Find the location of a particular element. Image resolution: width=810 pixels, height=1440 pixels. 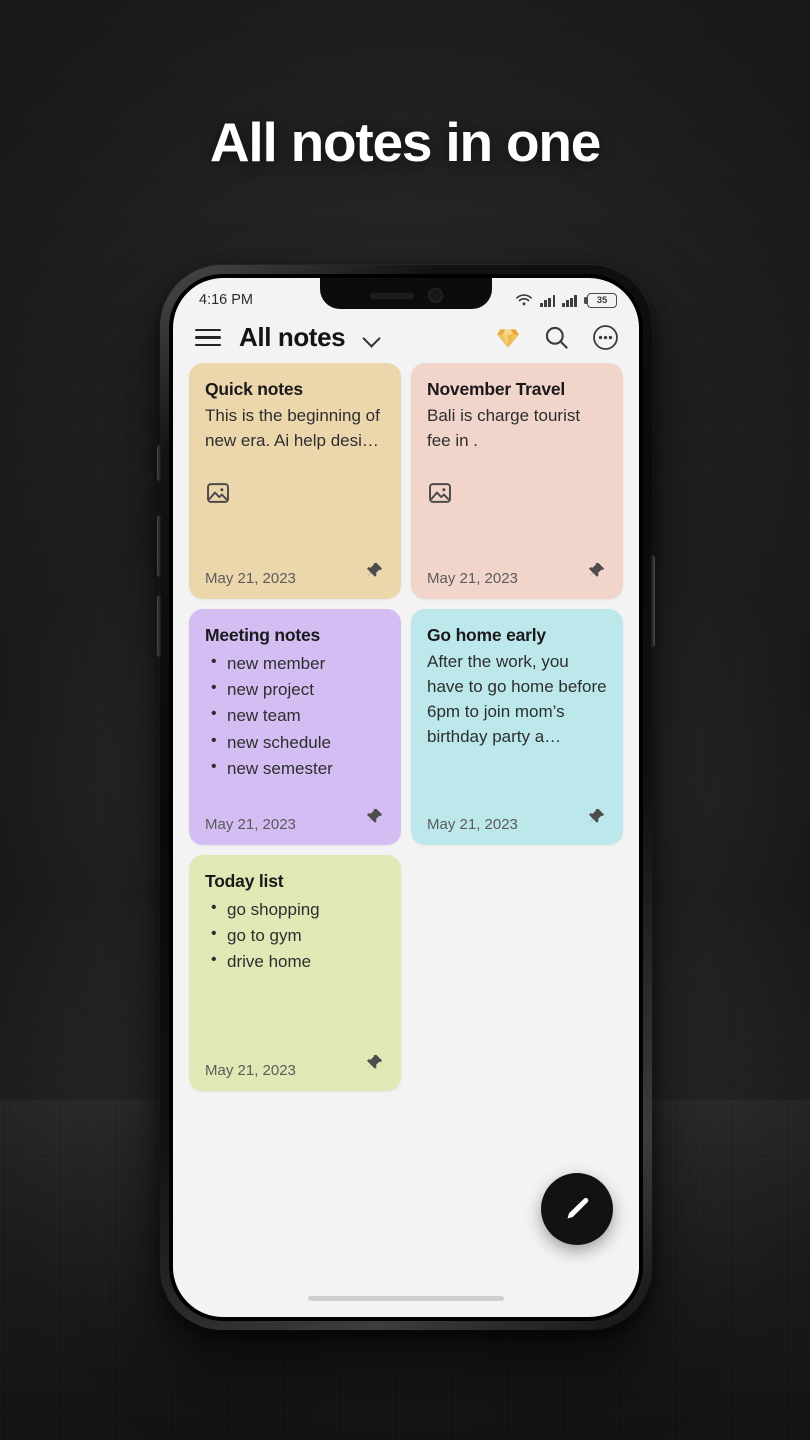

phone-notch is located at coordinates (406, 293).